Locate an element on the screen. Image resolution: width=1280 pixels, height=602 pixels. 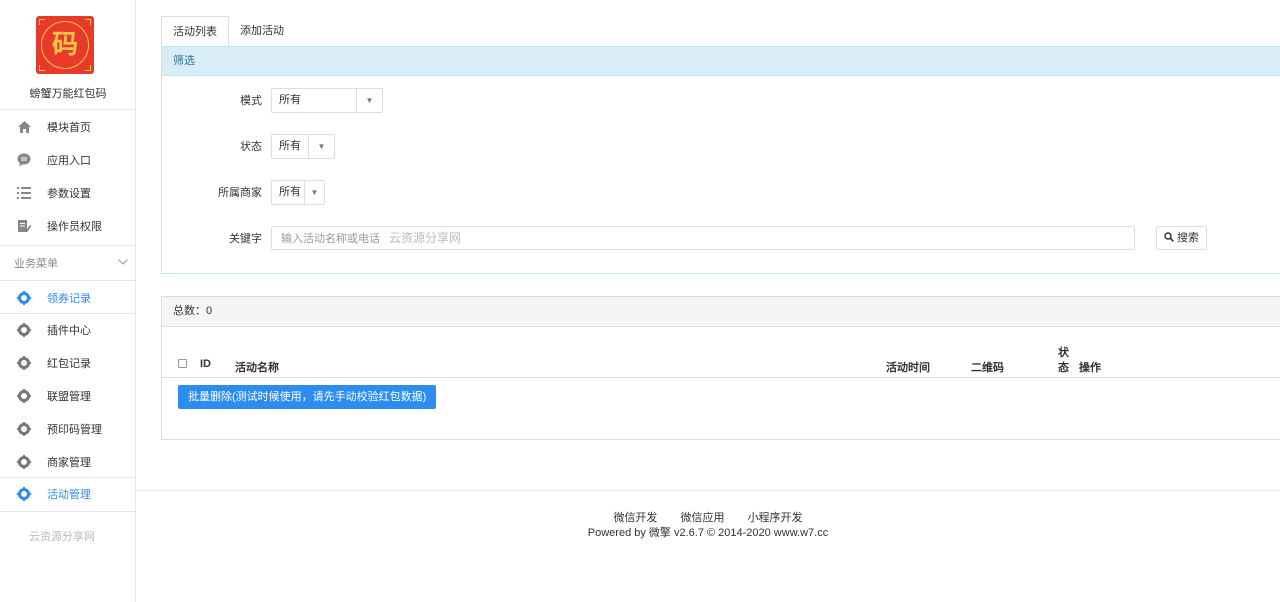
sidebar-item-label: 领券记录 is located at coordinates (69, 298).